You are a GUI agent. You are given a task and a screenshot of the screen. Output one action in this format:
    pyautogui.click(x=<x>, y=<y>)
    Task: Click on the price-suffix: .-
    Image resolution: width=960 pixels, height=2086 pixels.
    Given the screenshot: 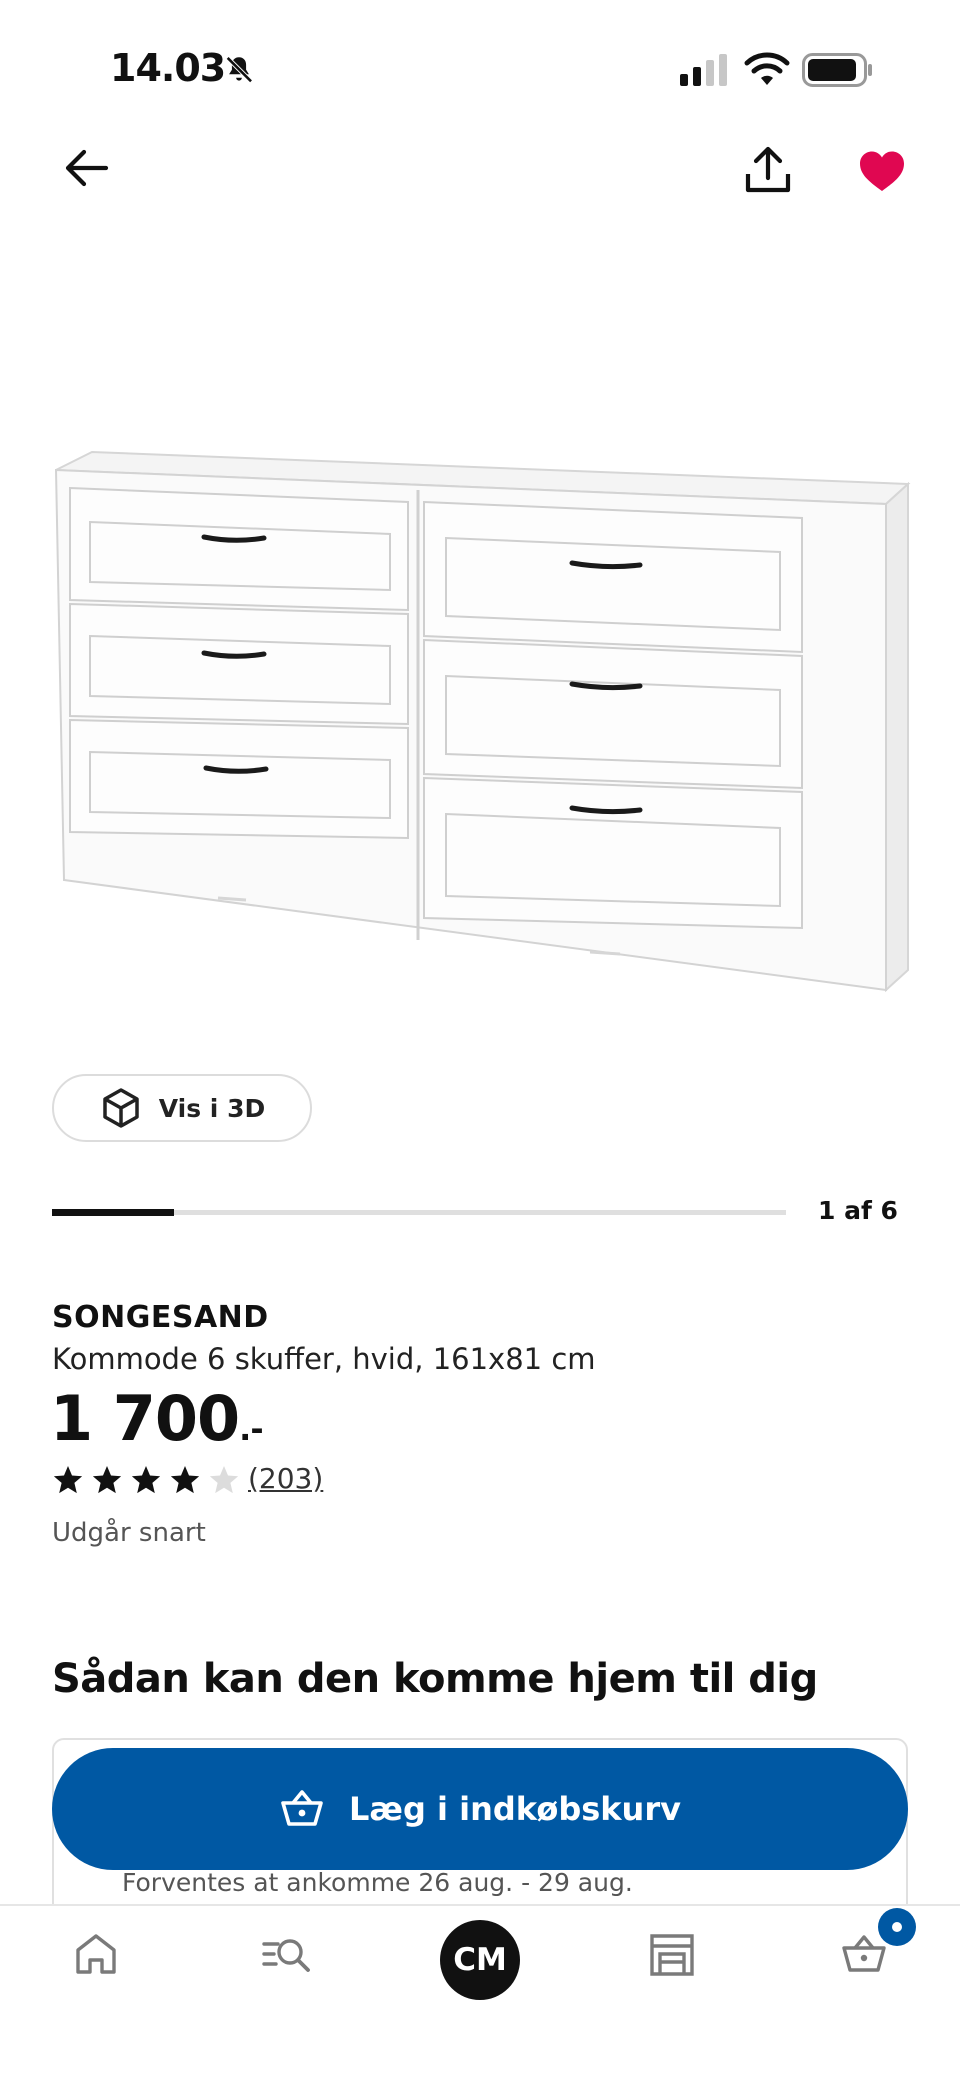 What is the action you would take?
    pyautogui.click(x=251, y=1429)
    